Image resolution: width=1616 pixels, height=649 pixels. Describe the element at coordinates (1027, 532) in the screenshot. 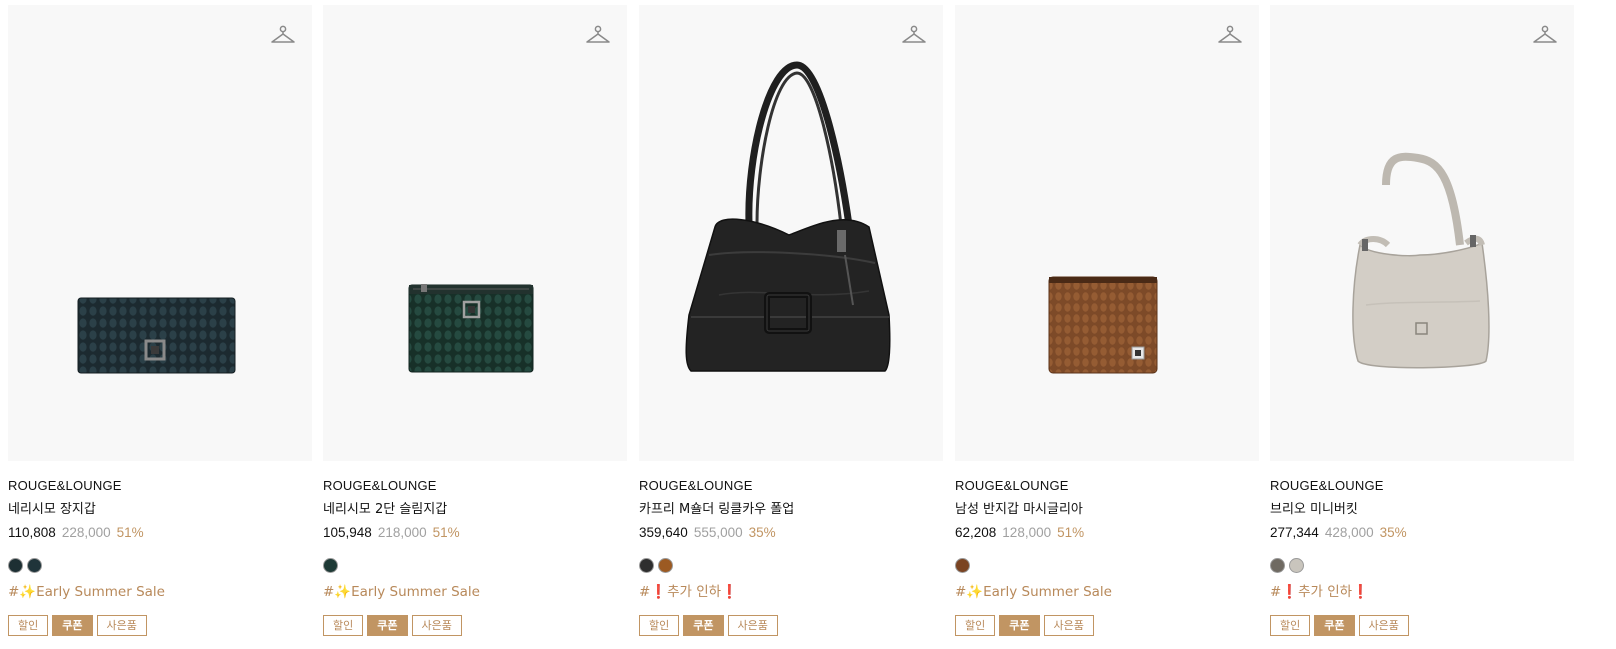

I see `original-price: 128,000` at that location.